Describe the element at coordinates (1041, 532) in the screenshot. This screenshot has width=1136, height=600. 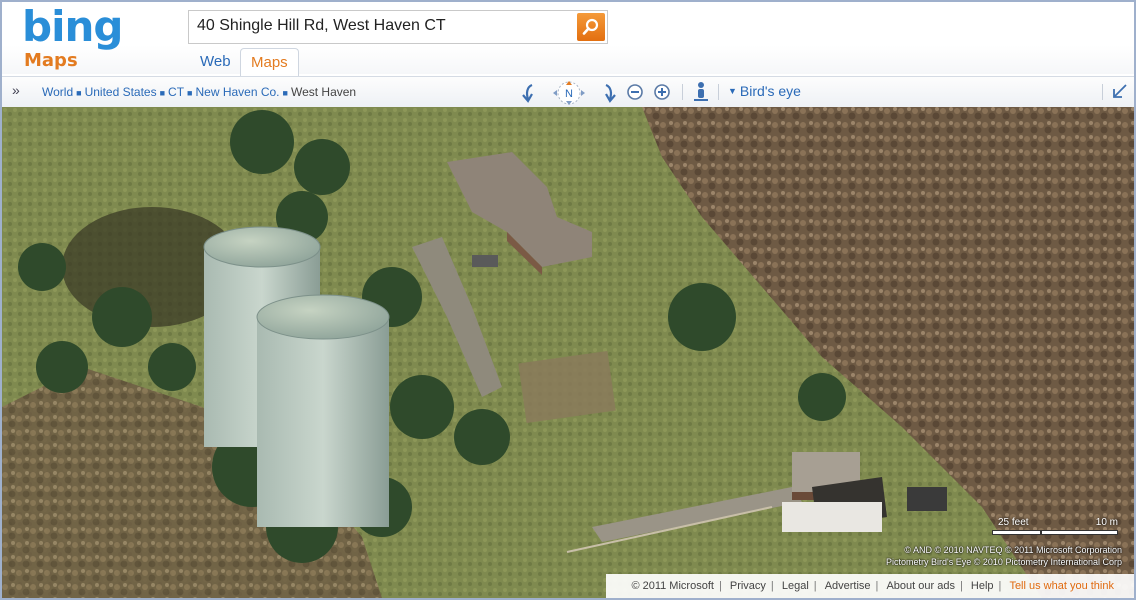
I see `scale-tick` at that location.